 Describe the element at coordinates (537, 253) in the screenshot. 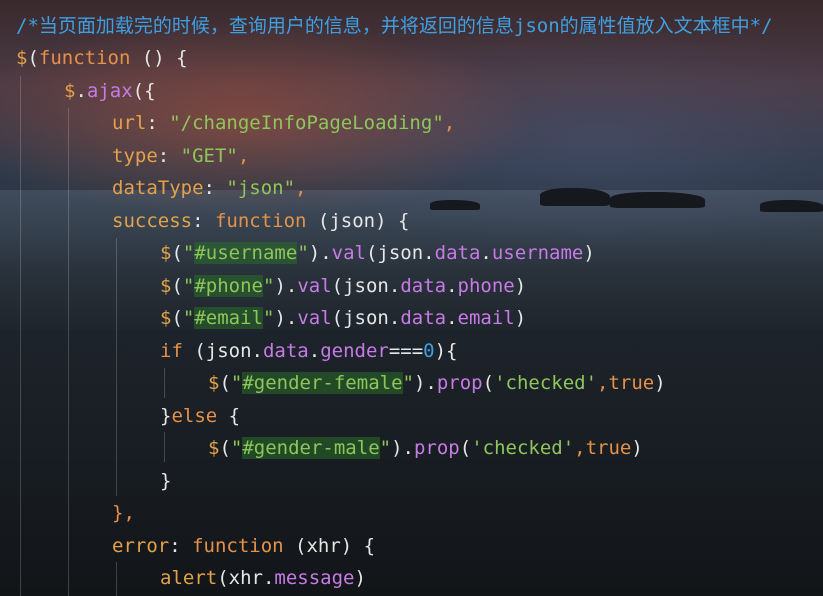

I see `code-token: username` at that location.